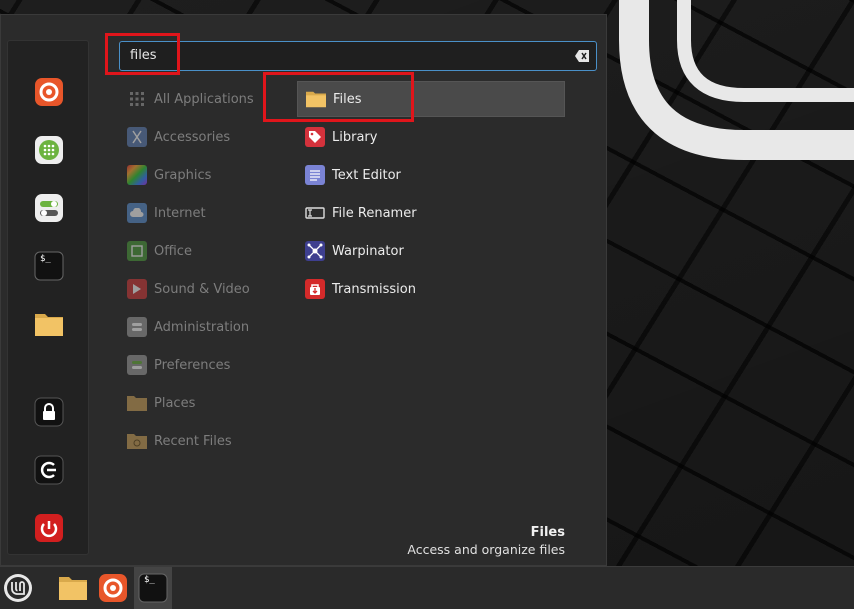 This screenshot has width=854, height=609. Describe the element at coordinates (137, 403) in the screenshot. I see `places-folder-icon` at that location.